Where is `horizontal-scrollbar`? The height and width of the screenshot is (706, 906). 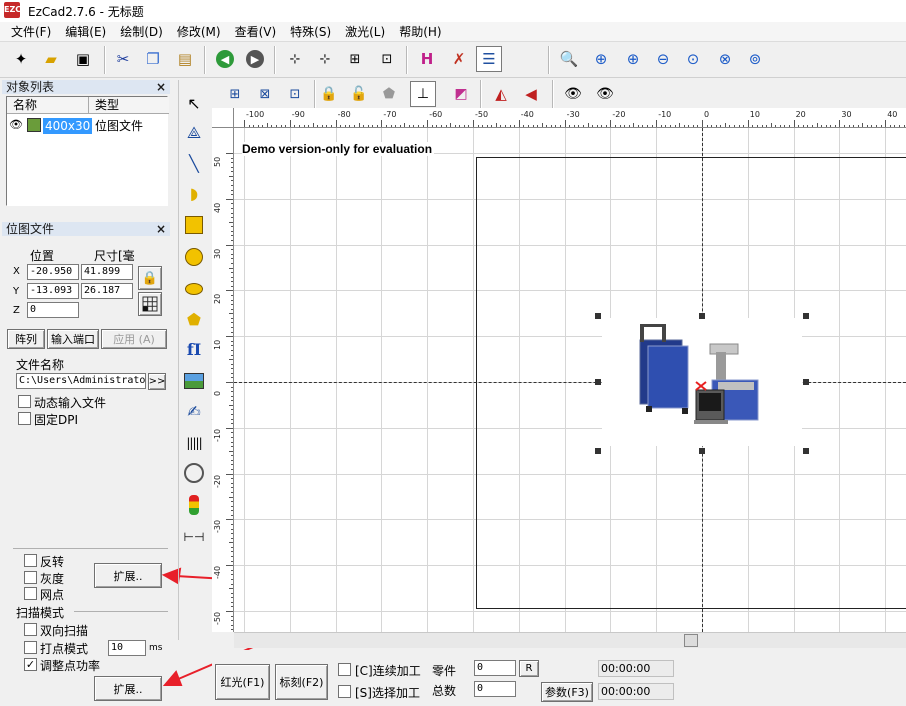 horizontal-scrollbar is located at coordinates (570, 640).